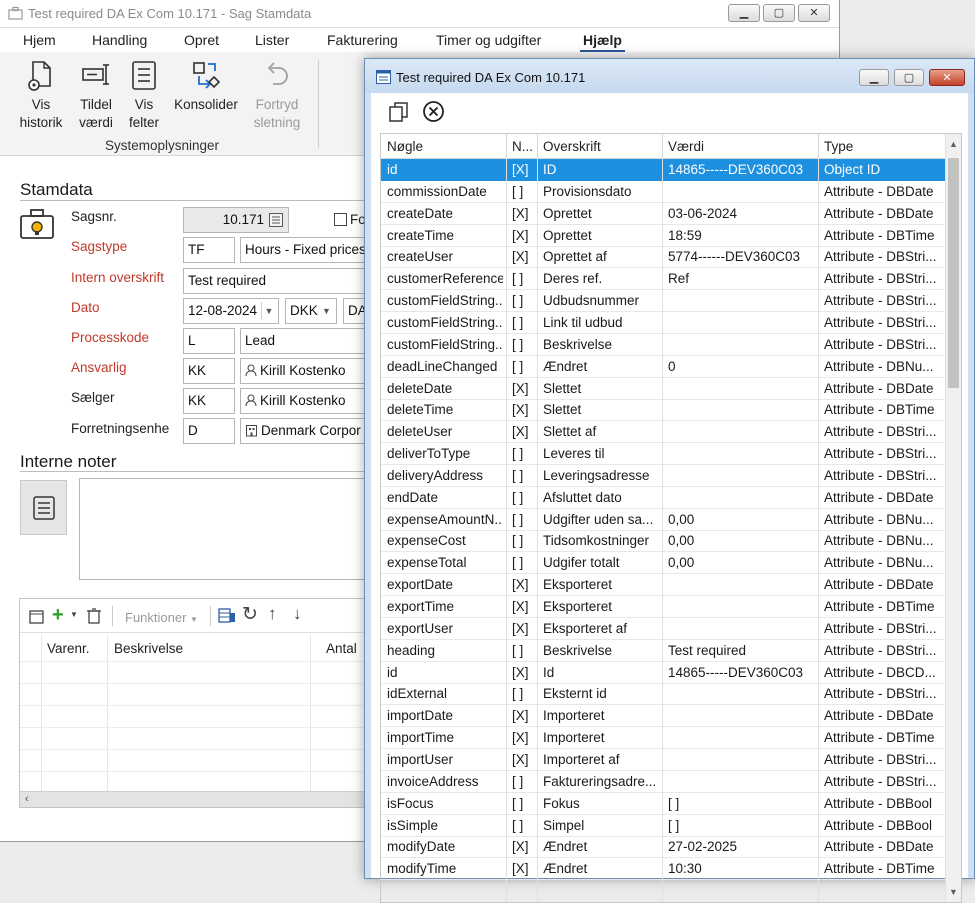  I want to click on fortryd-sletning-button: Fortryd sletning, so click(277, 96).